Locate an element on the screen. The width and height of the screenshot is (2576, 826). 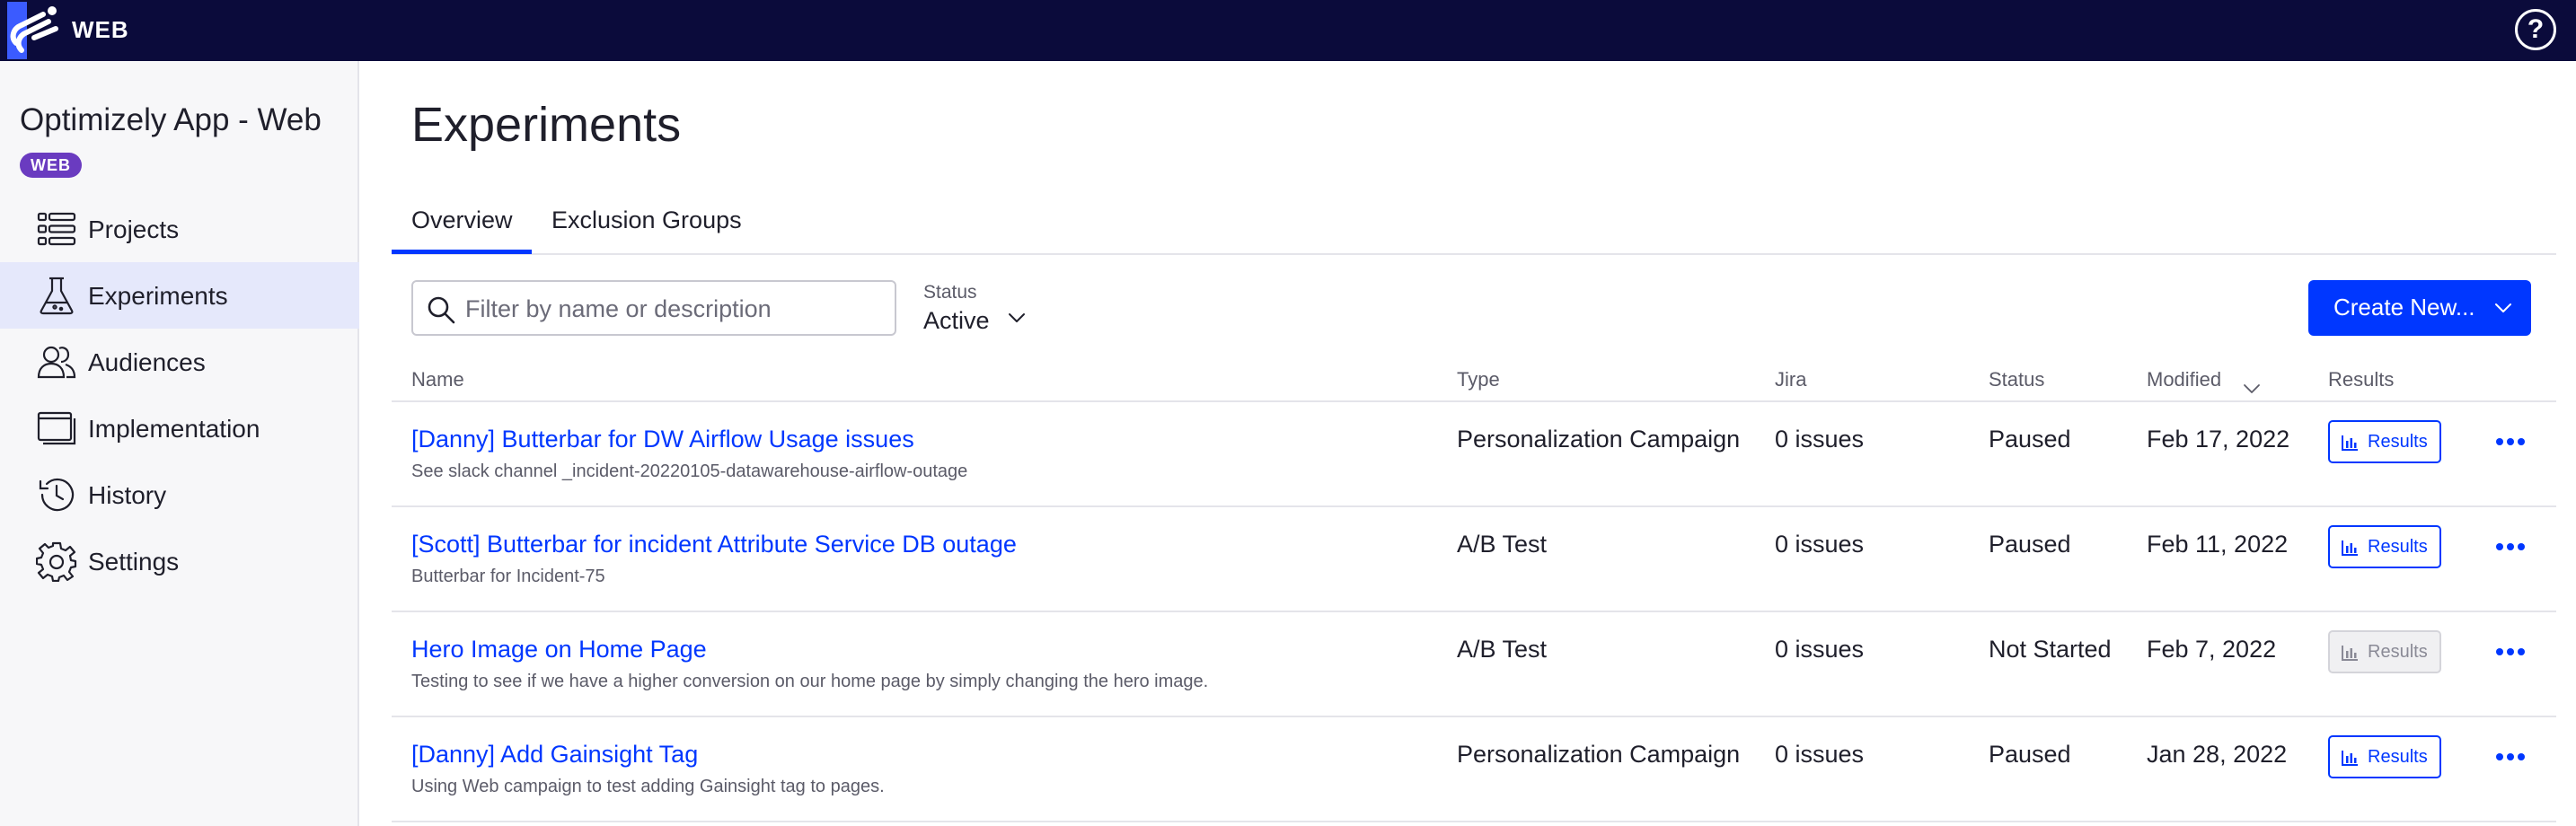
column-header-results: Results is located at coordinates (2361, 380).